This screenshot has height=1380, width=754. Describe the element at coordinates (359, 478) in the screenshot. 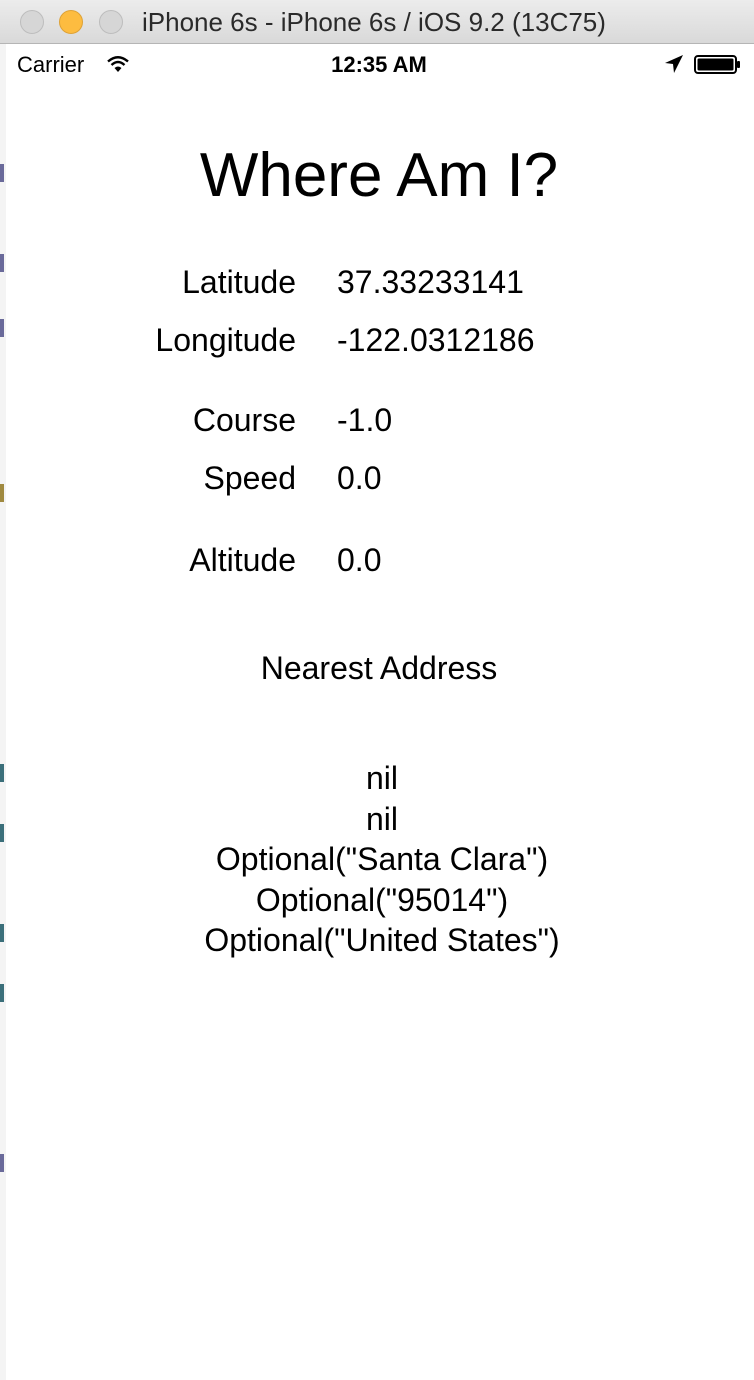

I see `speed-value: 0.0` at that location.